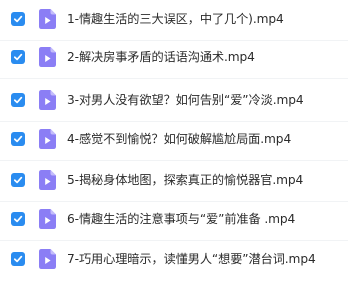  I want to click on file-row: 2-解决房事矛盾的话语沟通术.mp4, so click(174, 57).